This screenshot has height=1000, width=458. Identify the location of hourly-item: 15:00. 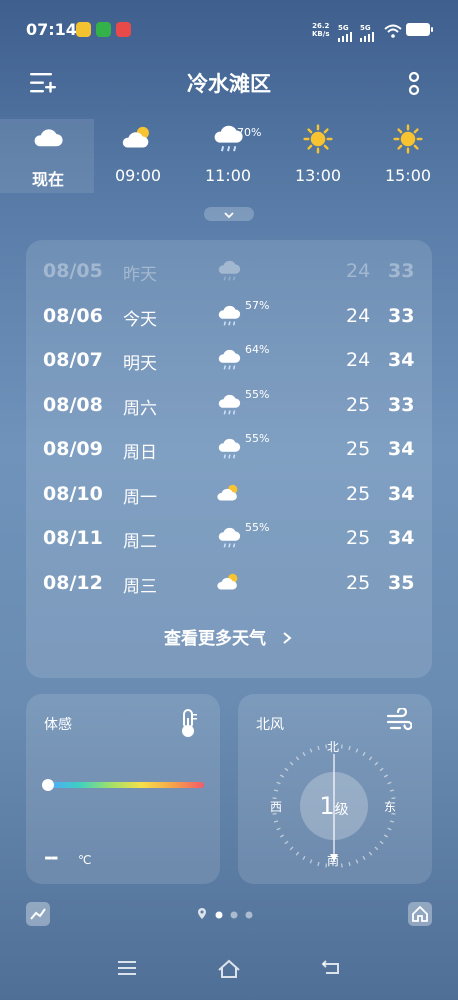
(408, 153).